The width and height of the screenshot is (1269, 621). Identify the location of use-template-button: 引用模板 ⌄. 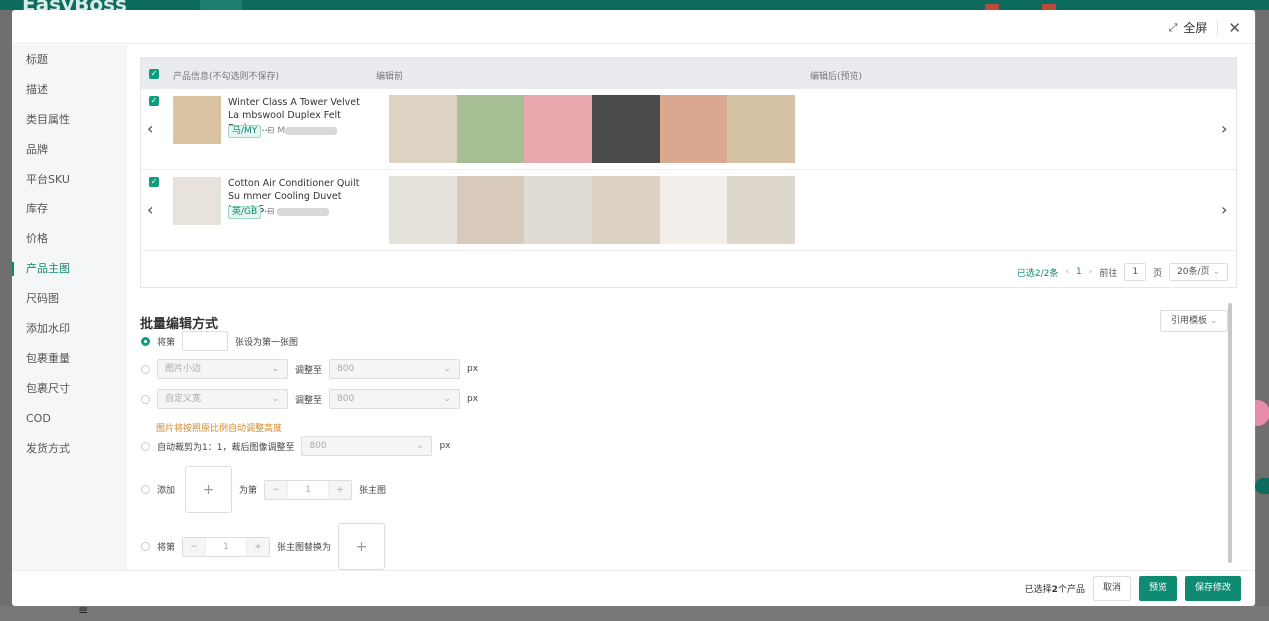
(1194, 321).